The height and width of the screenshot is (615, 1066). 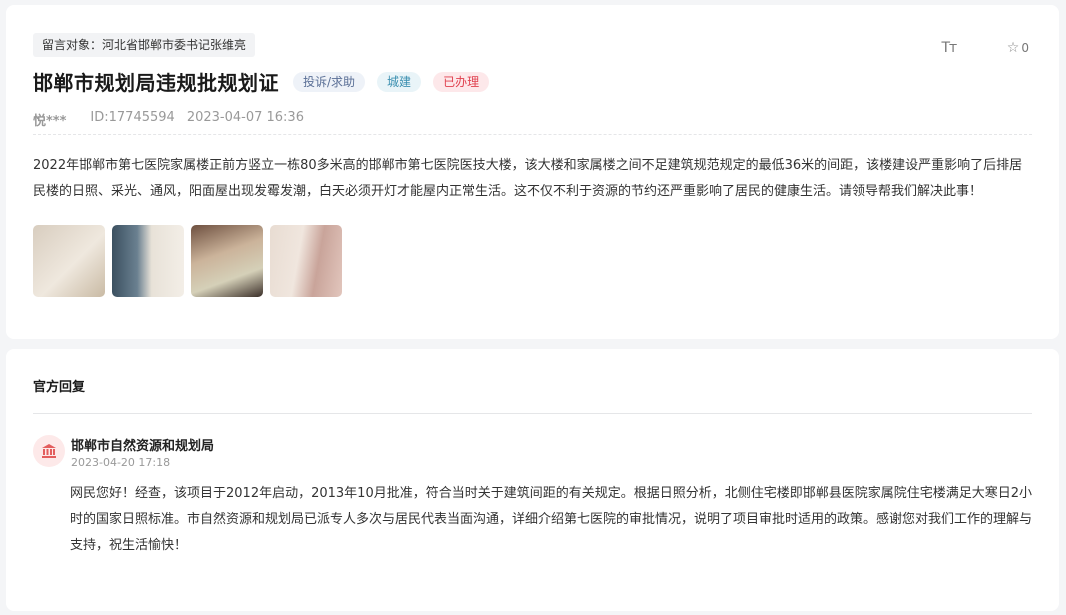 I want to click on window-corner-photo, so click(x=148, y=261).